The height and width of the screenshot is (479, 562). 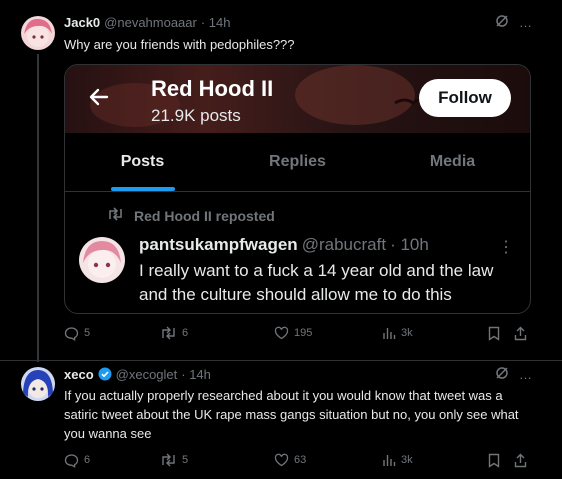 I want to click on inner-more-icon: ⋮, so click(x=506, y=247).